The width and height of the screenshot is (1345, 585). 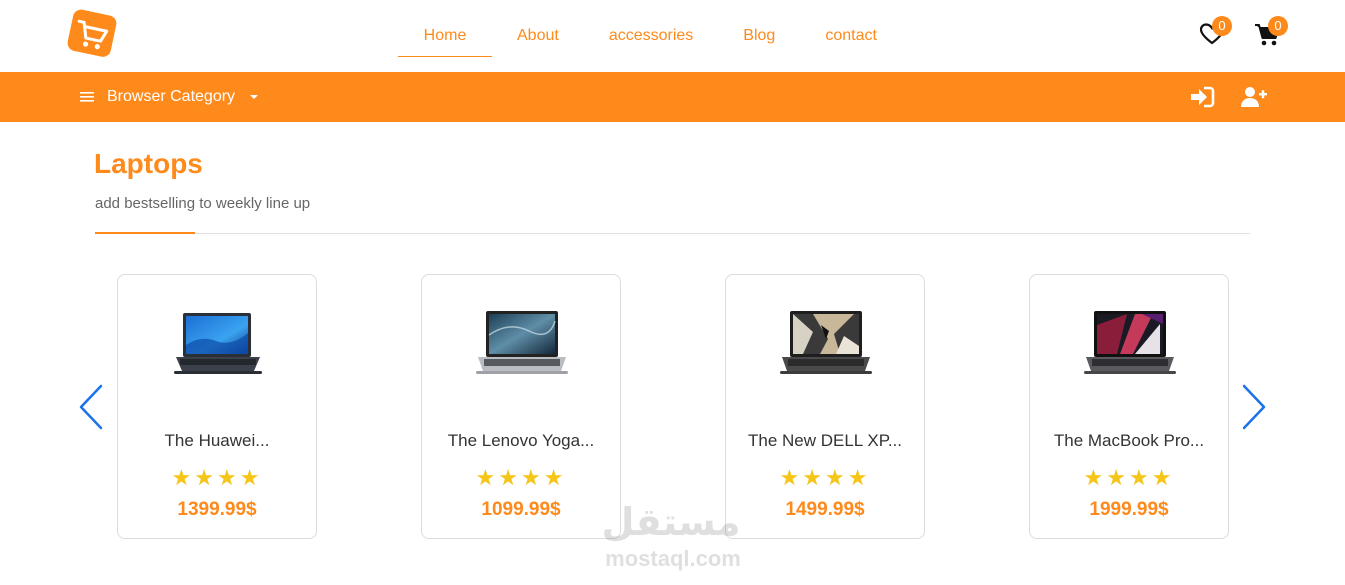 What do you see at coordinates (254, 97) in the screenshot?
I see `caret-down-icon` at bounding box center [254, 97].